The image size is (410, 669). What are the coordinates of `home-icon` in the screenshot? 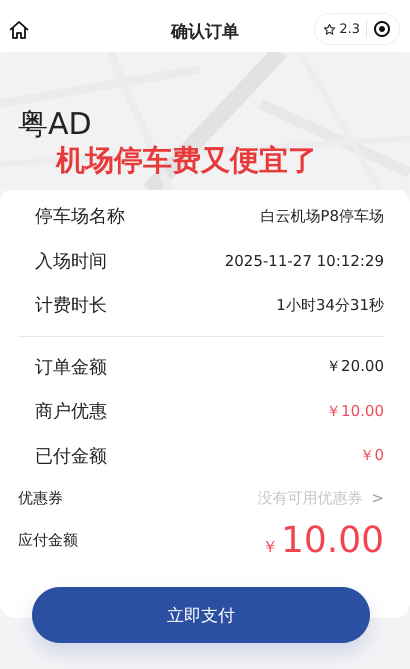 It's located at (19, 30).